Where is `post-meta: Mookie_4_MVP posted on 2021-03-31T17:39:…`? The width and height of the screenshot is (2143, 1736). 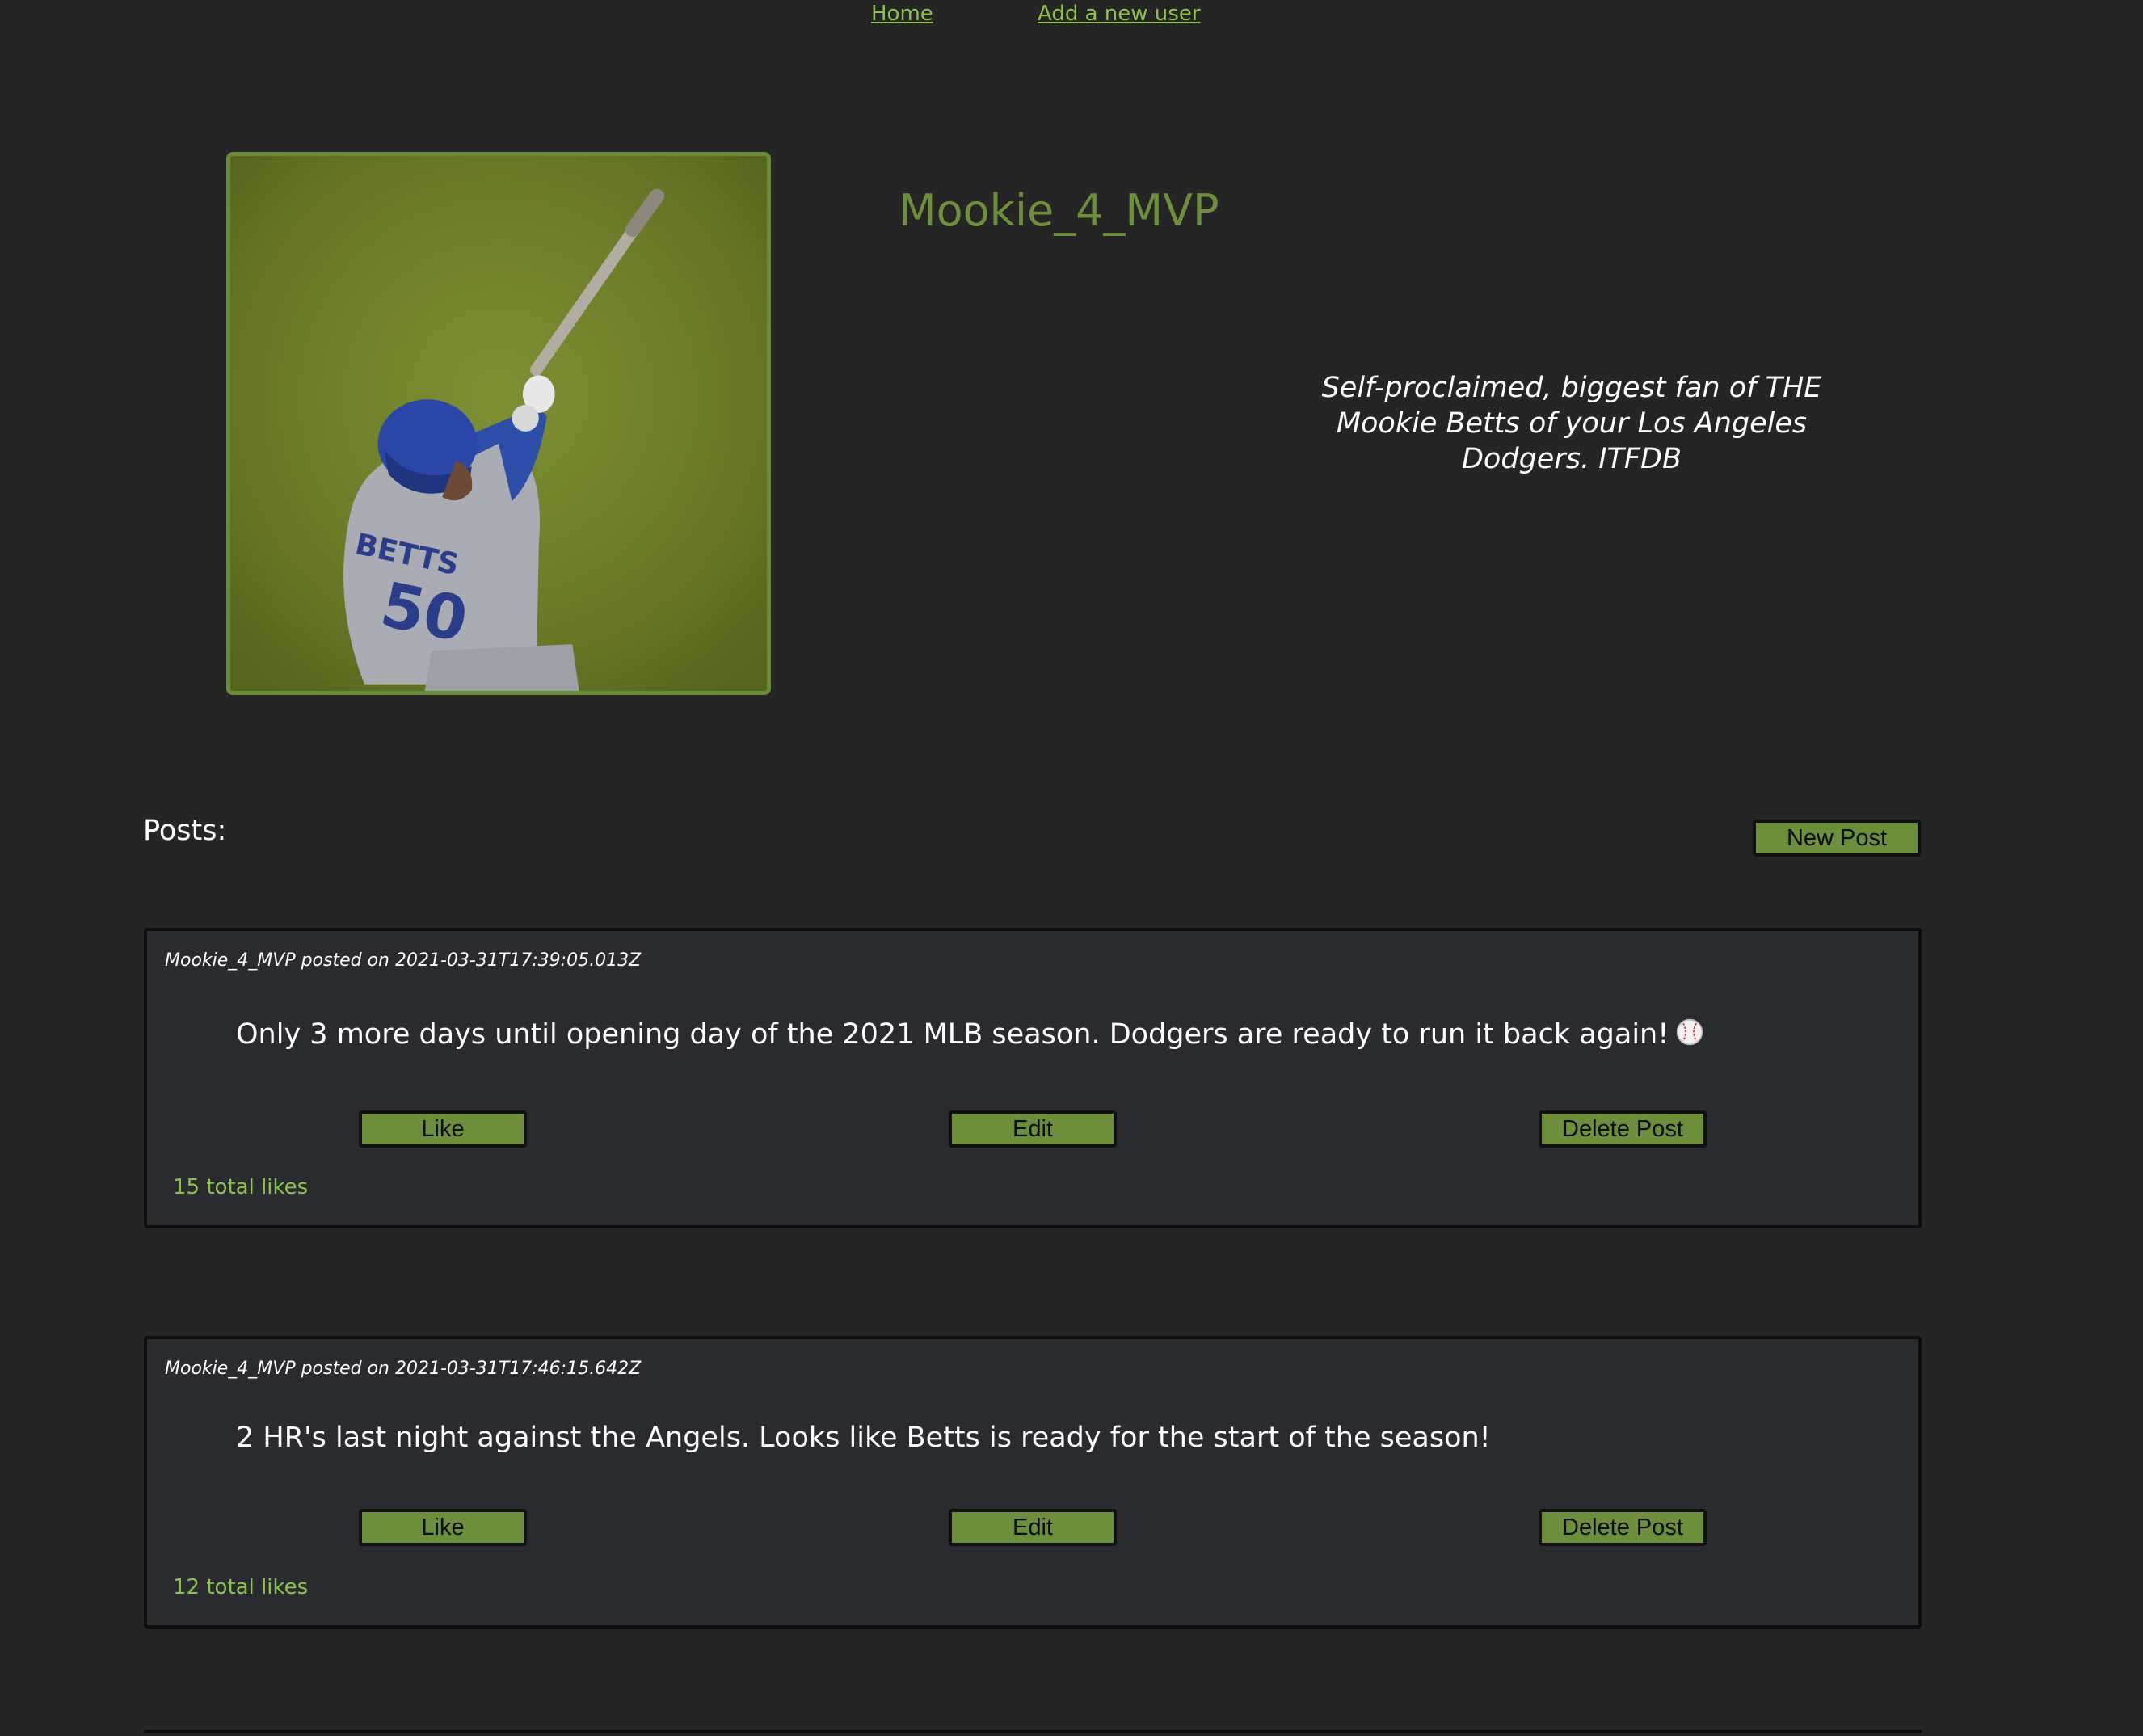
post-meta: Mookie_4_MVP posted on 2021-03-31T17:39:… is located at coordinates (403, 960).